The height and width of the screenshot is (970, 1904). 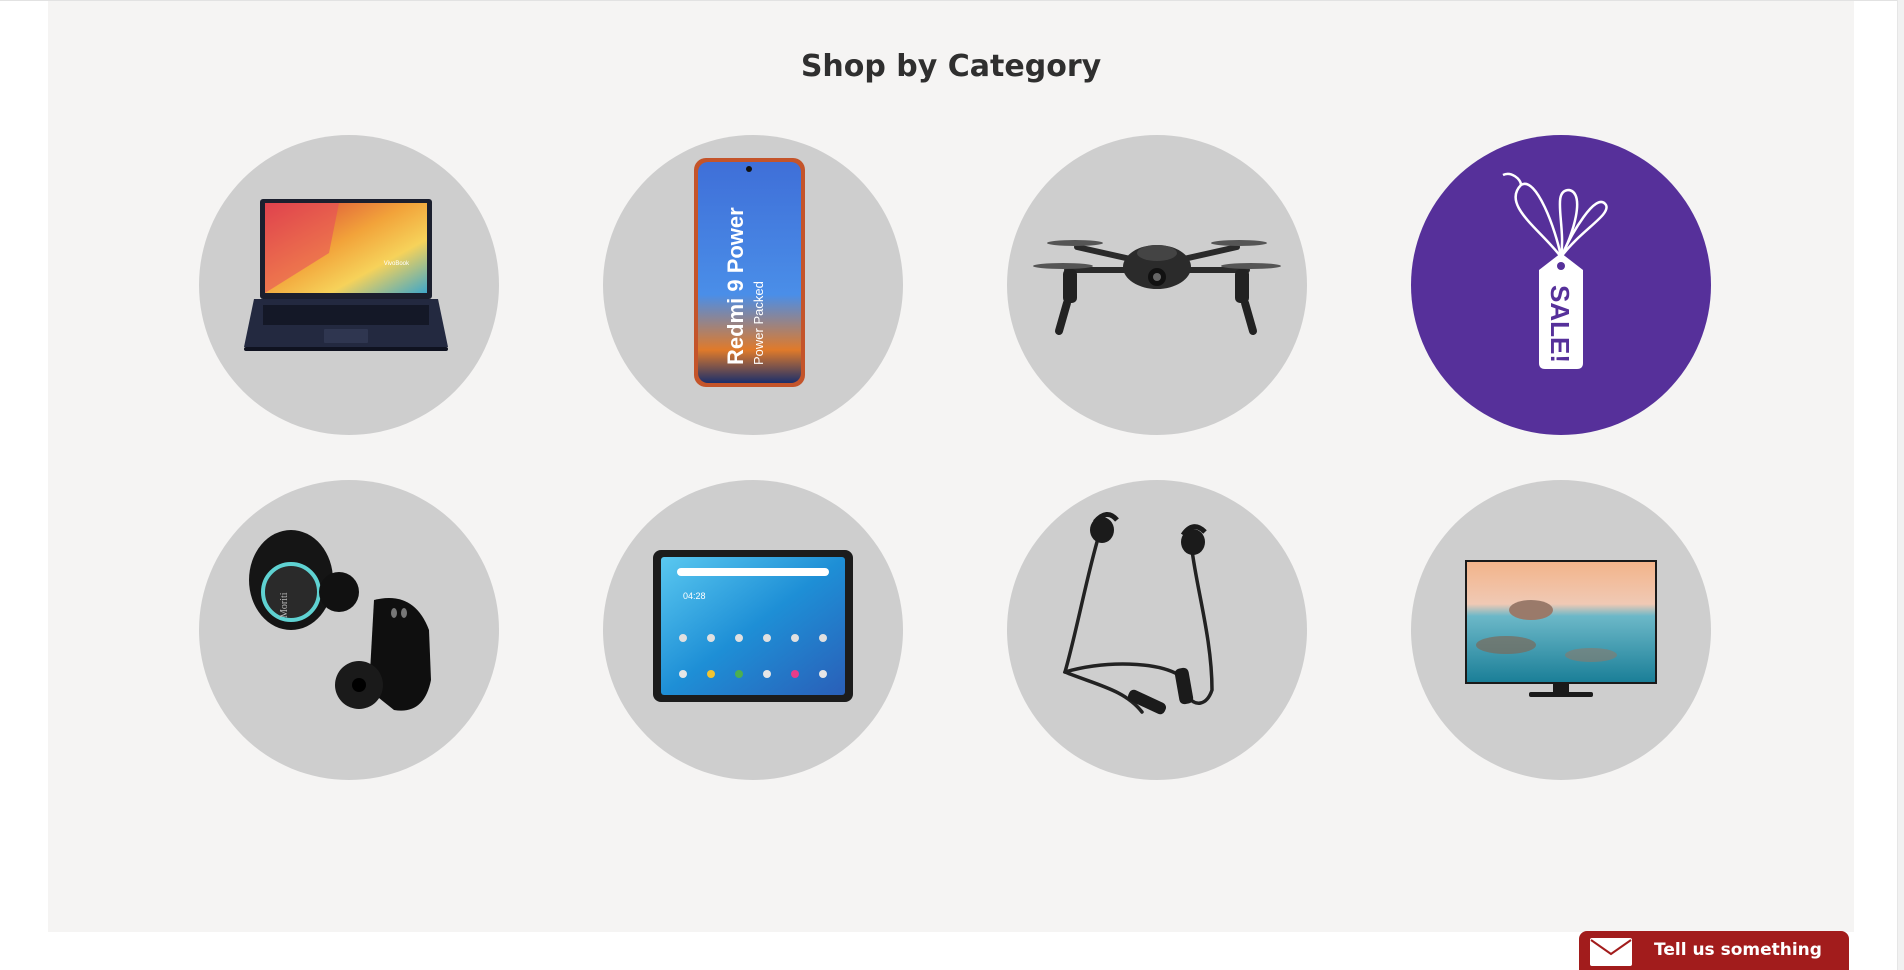 What do you see at coordinates (753, 626) in the screenshot?
I see `tablet-icon: 04:28` at bounding box center [753, 626].